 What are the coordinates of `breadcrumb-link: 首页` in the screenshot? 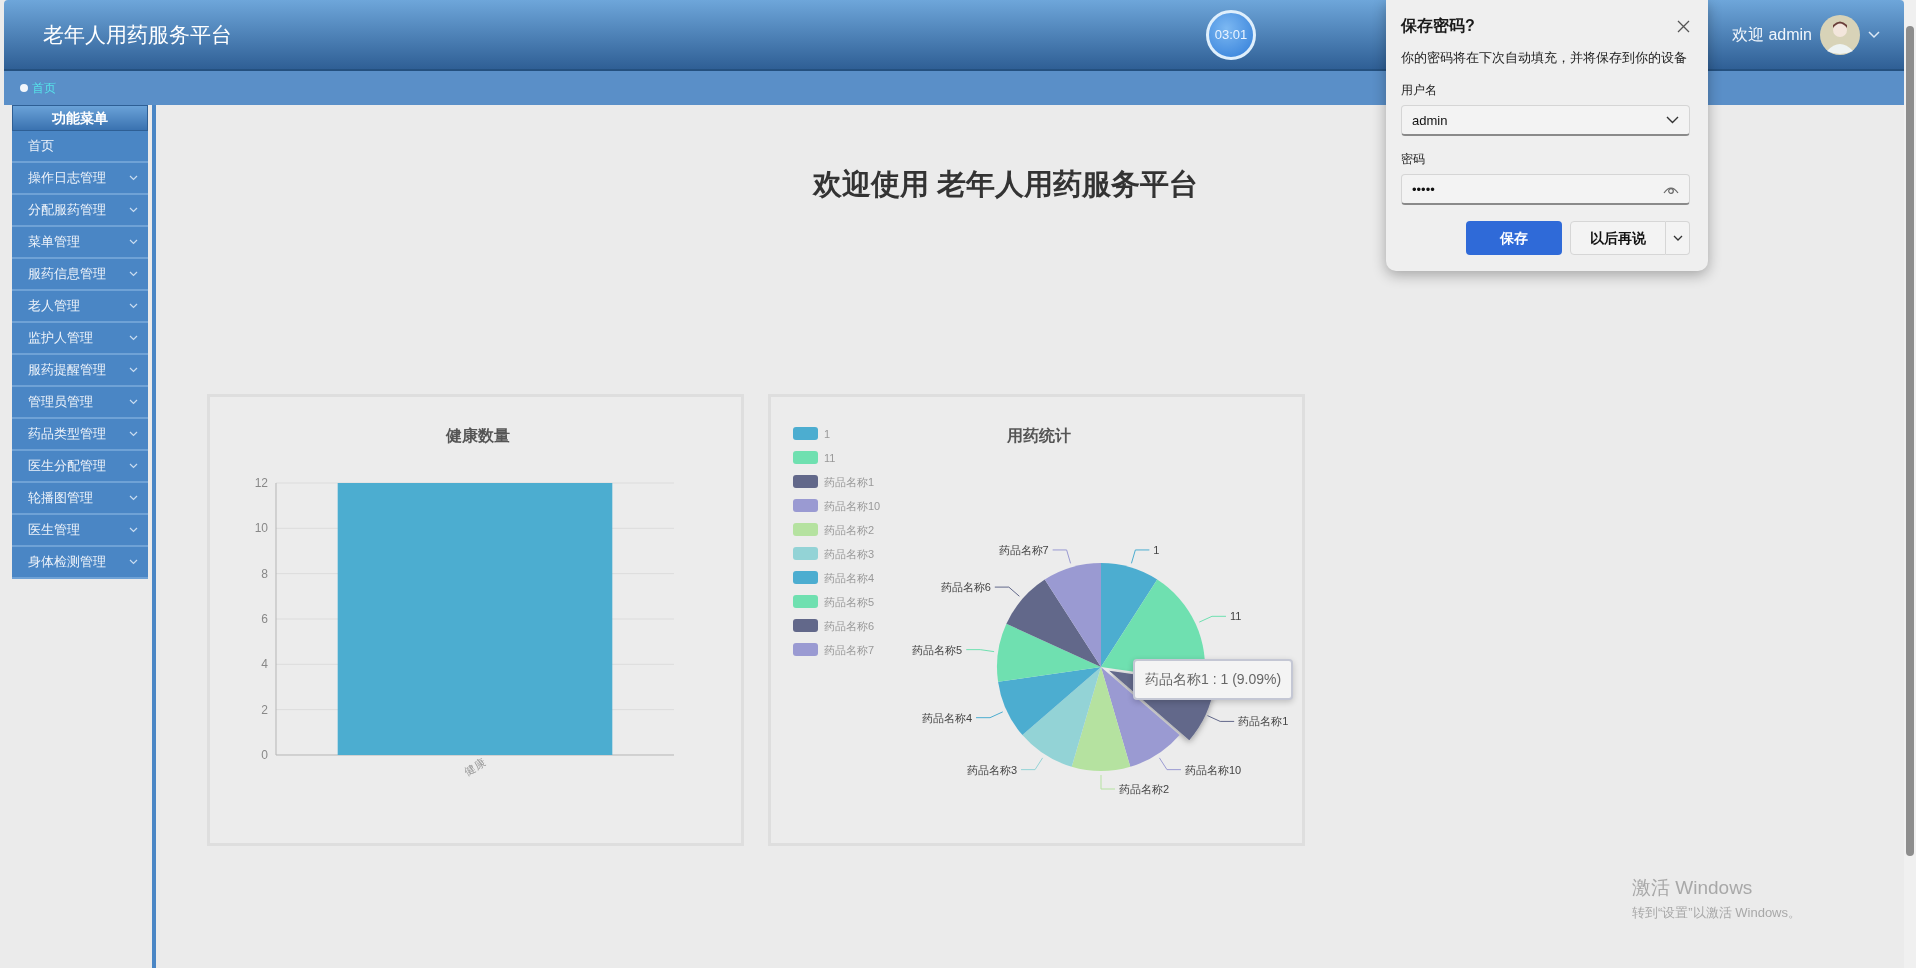 It's located at (44, 88).